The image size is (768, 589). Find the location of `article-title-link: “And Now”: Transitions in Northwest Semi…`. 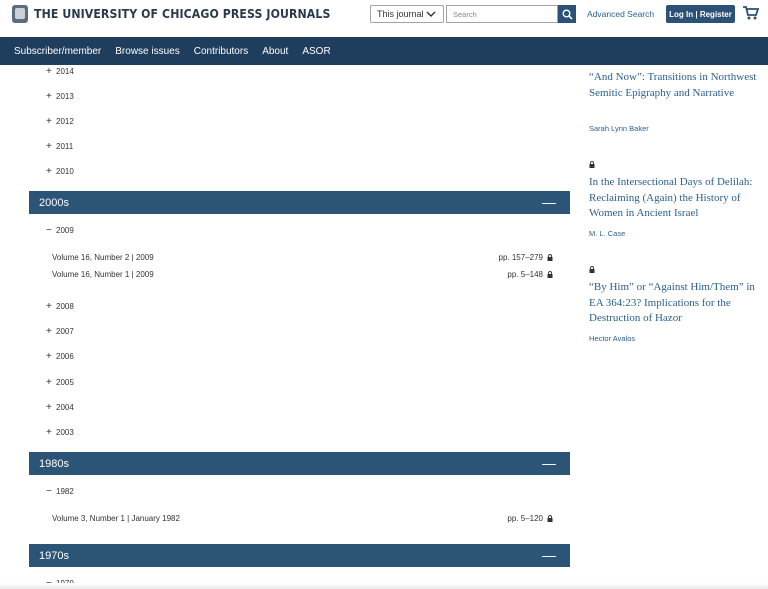

article-title-link: “And Now”: Transitions in Northwest Semi… is located at coordinates (674, 85).